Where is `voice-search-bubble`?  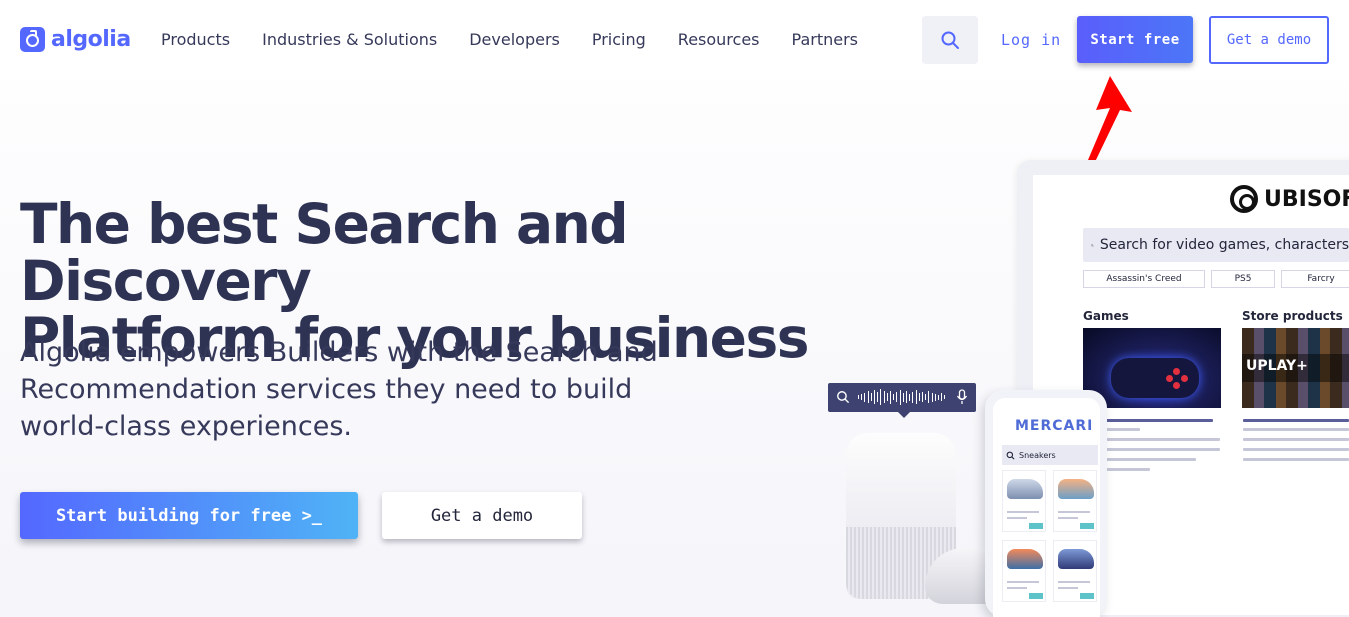 voice-search-bubble is located at coordinates (902, 400).